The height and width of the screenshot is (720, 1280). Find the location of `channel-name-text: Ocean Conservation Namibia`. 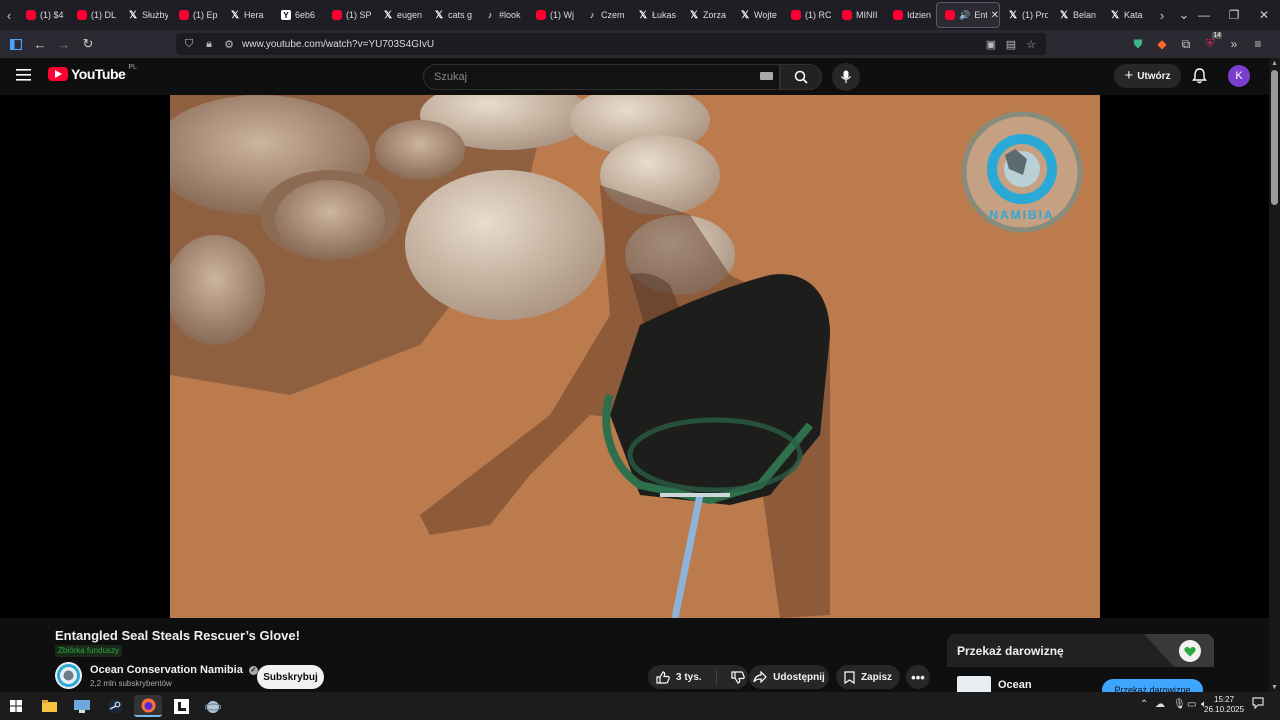

channel-name-text: Ocean Conservation Namibia is located at coordinates (166, 670).